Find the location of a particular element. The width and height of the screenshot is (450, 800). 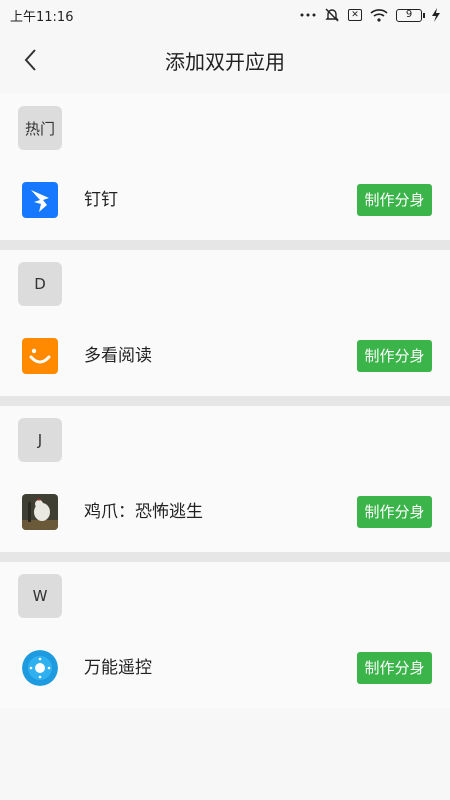

status-time: 上午11:16 is located at coordinates (42, 17).